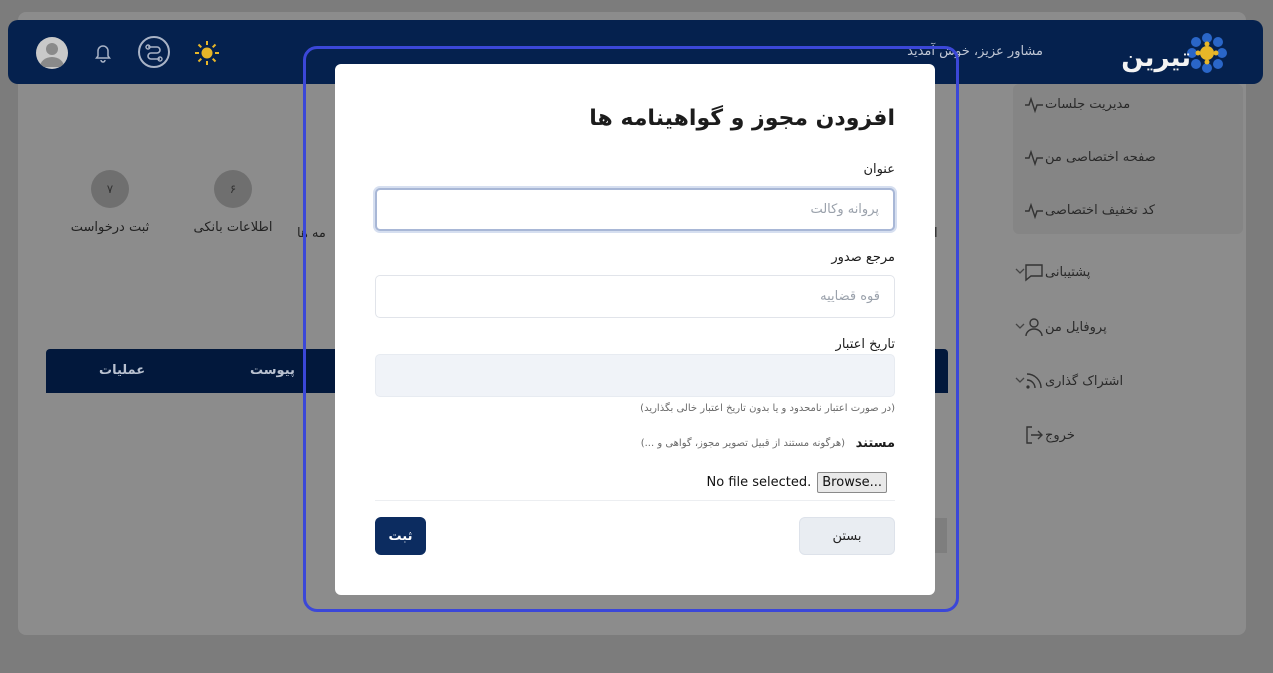  I want to click on modal-title: افزودن مجوز و گواهینامه ها, so click(742, 118).